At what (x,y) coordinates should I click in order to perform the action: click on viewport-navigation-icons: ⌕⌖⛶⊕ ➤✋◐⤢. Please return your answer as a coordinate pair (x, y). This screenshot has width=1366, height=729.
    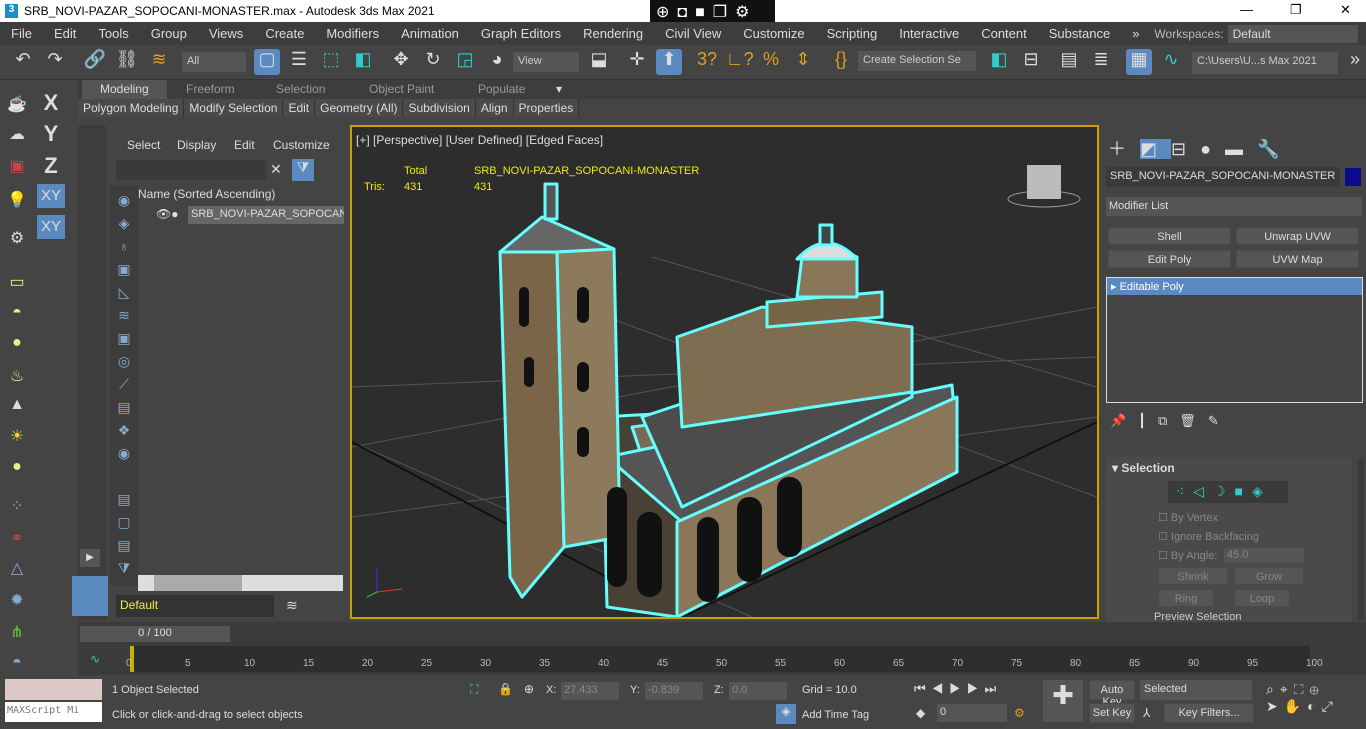
    Looking at the image, I should click on (1302, 698).